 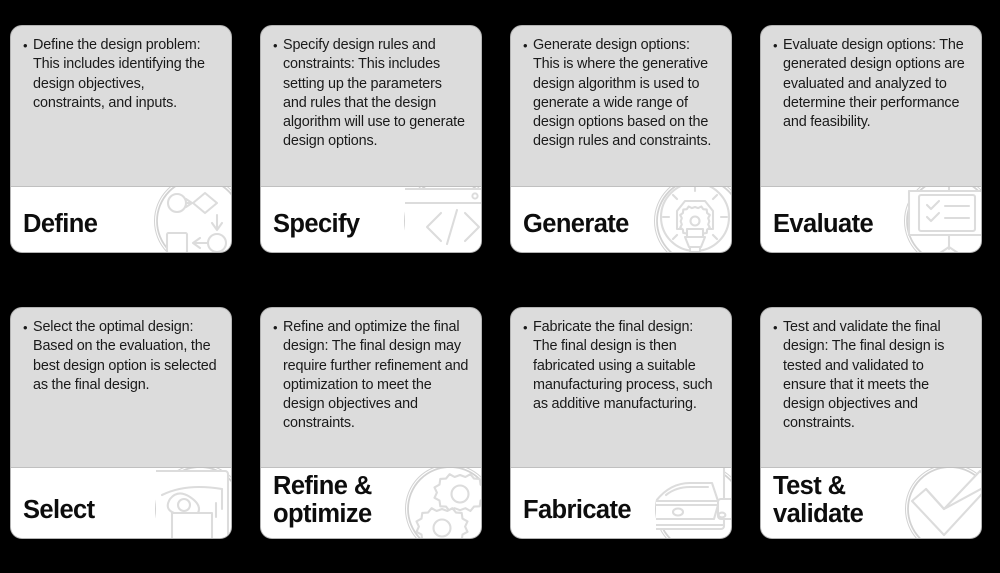 I want to click on cursor-select-icon, so click(x=193, y=503).